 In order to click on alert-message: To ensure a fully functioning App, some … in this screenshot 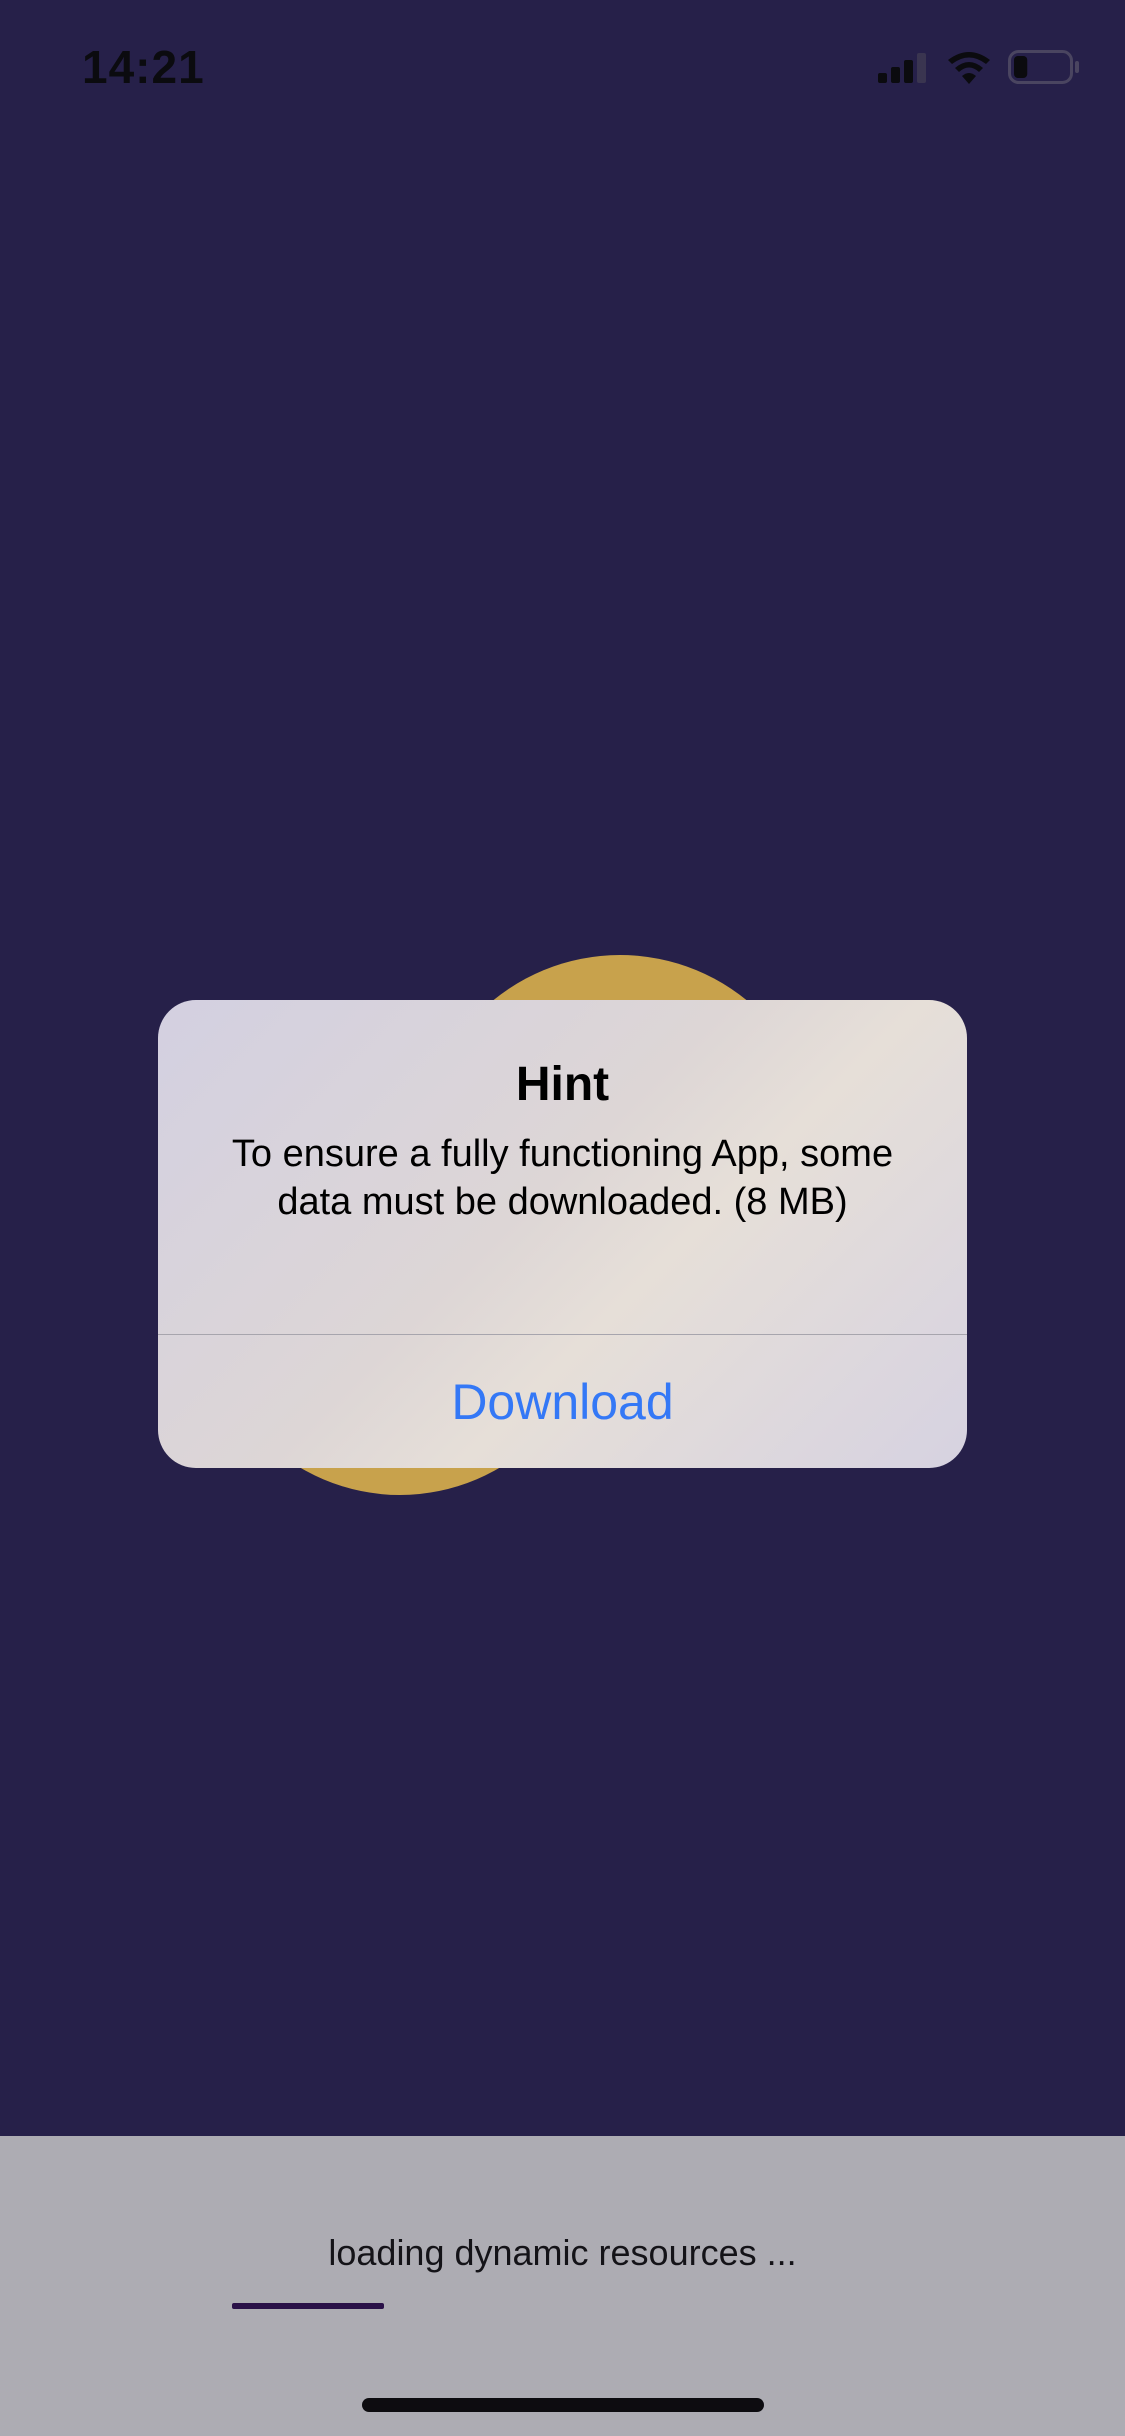, I will do `click(562, 1178)`.